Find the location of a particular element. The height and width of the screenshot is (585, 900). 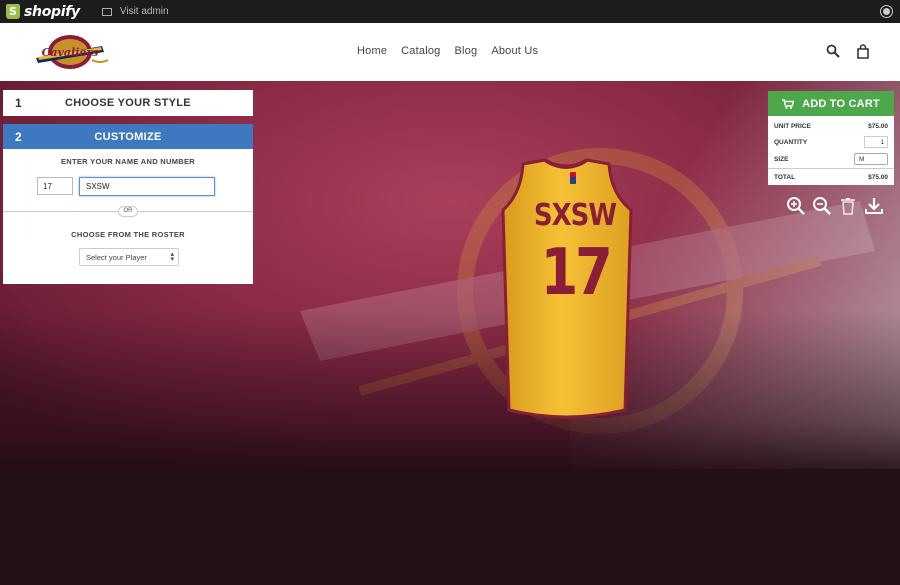

size-select: M is located at coordinates (871, 159).